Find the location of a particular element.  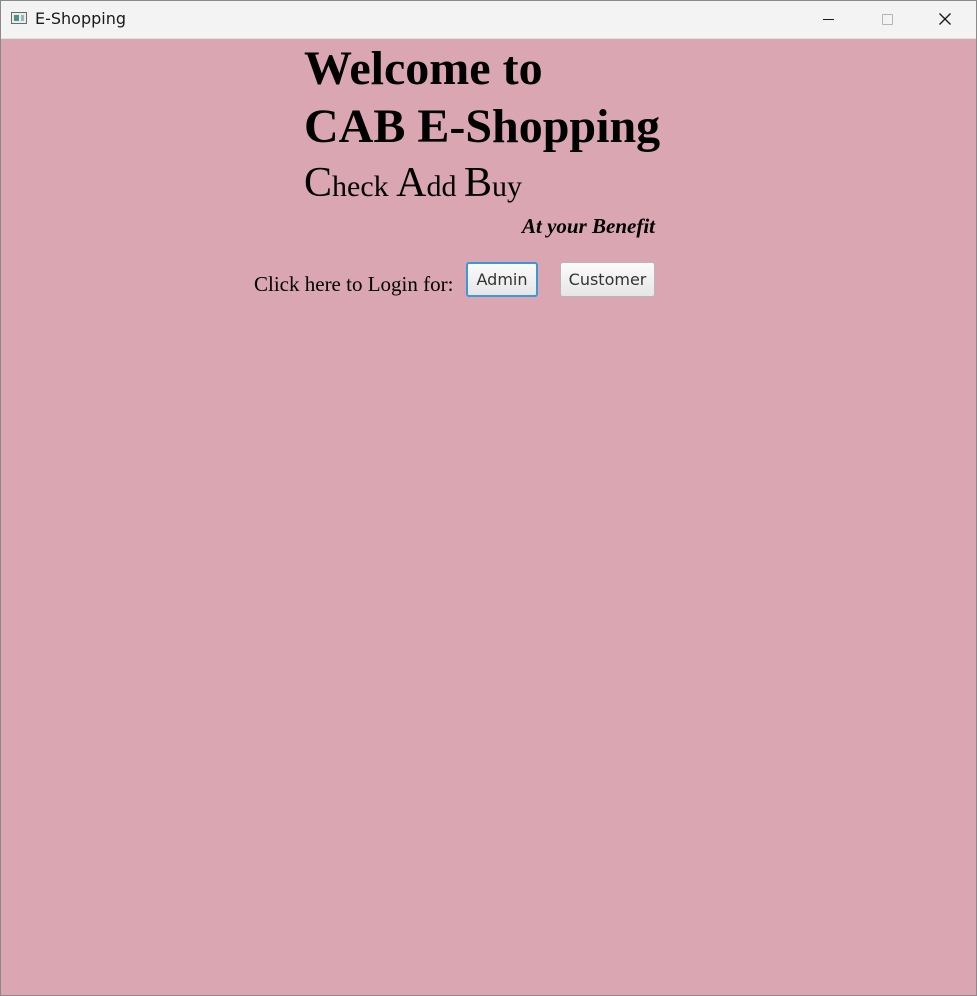

tagline-c: C is located at coordinates (318, 183).